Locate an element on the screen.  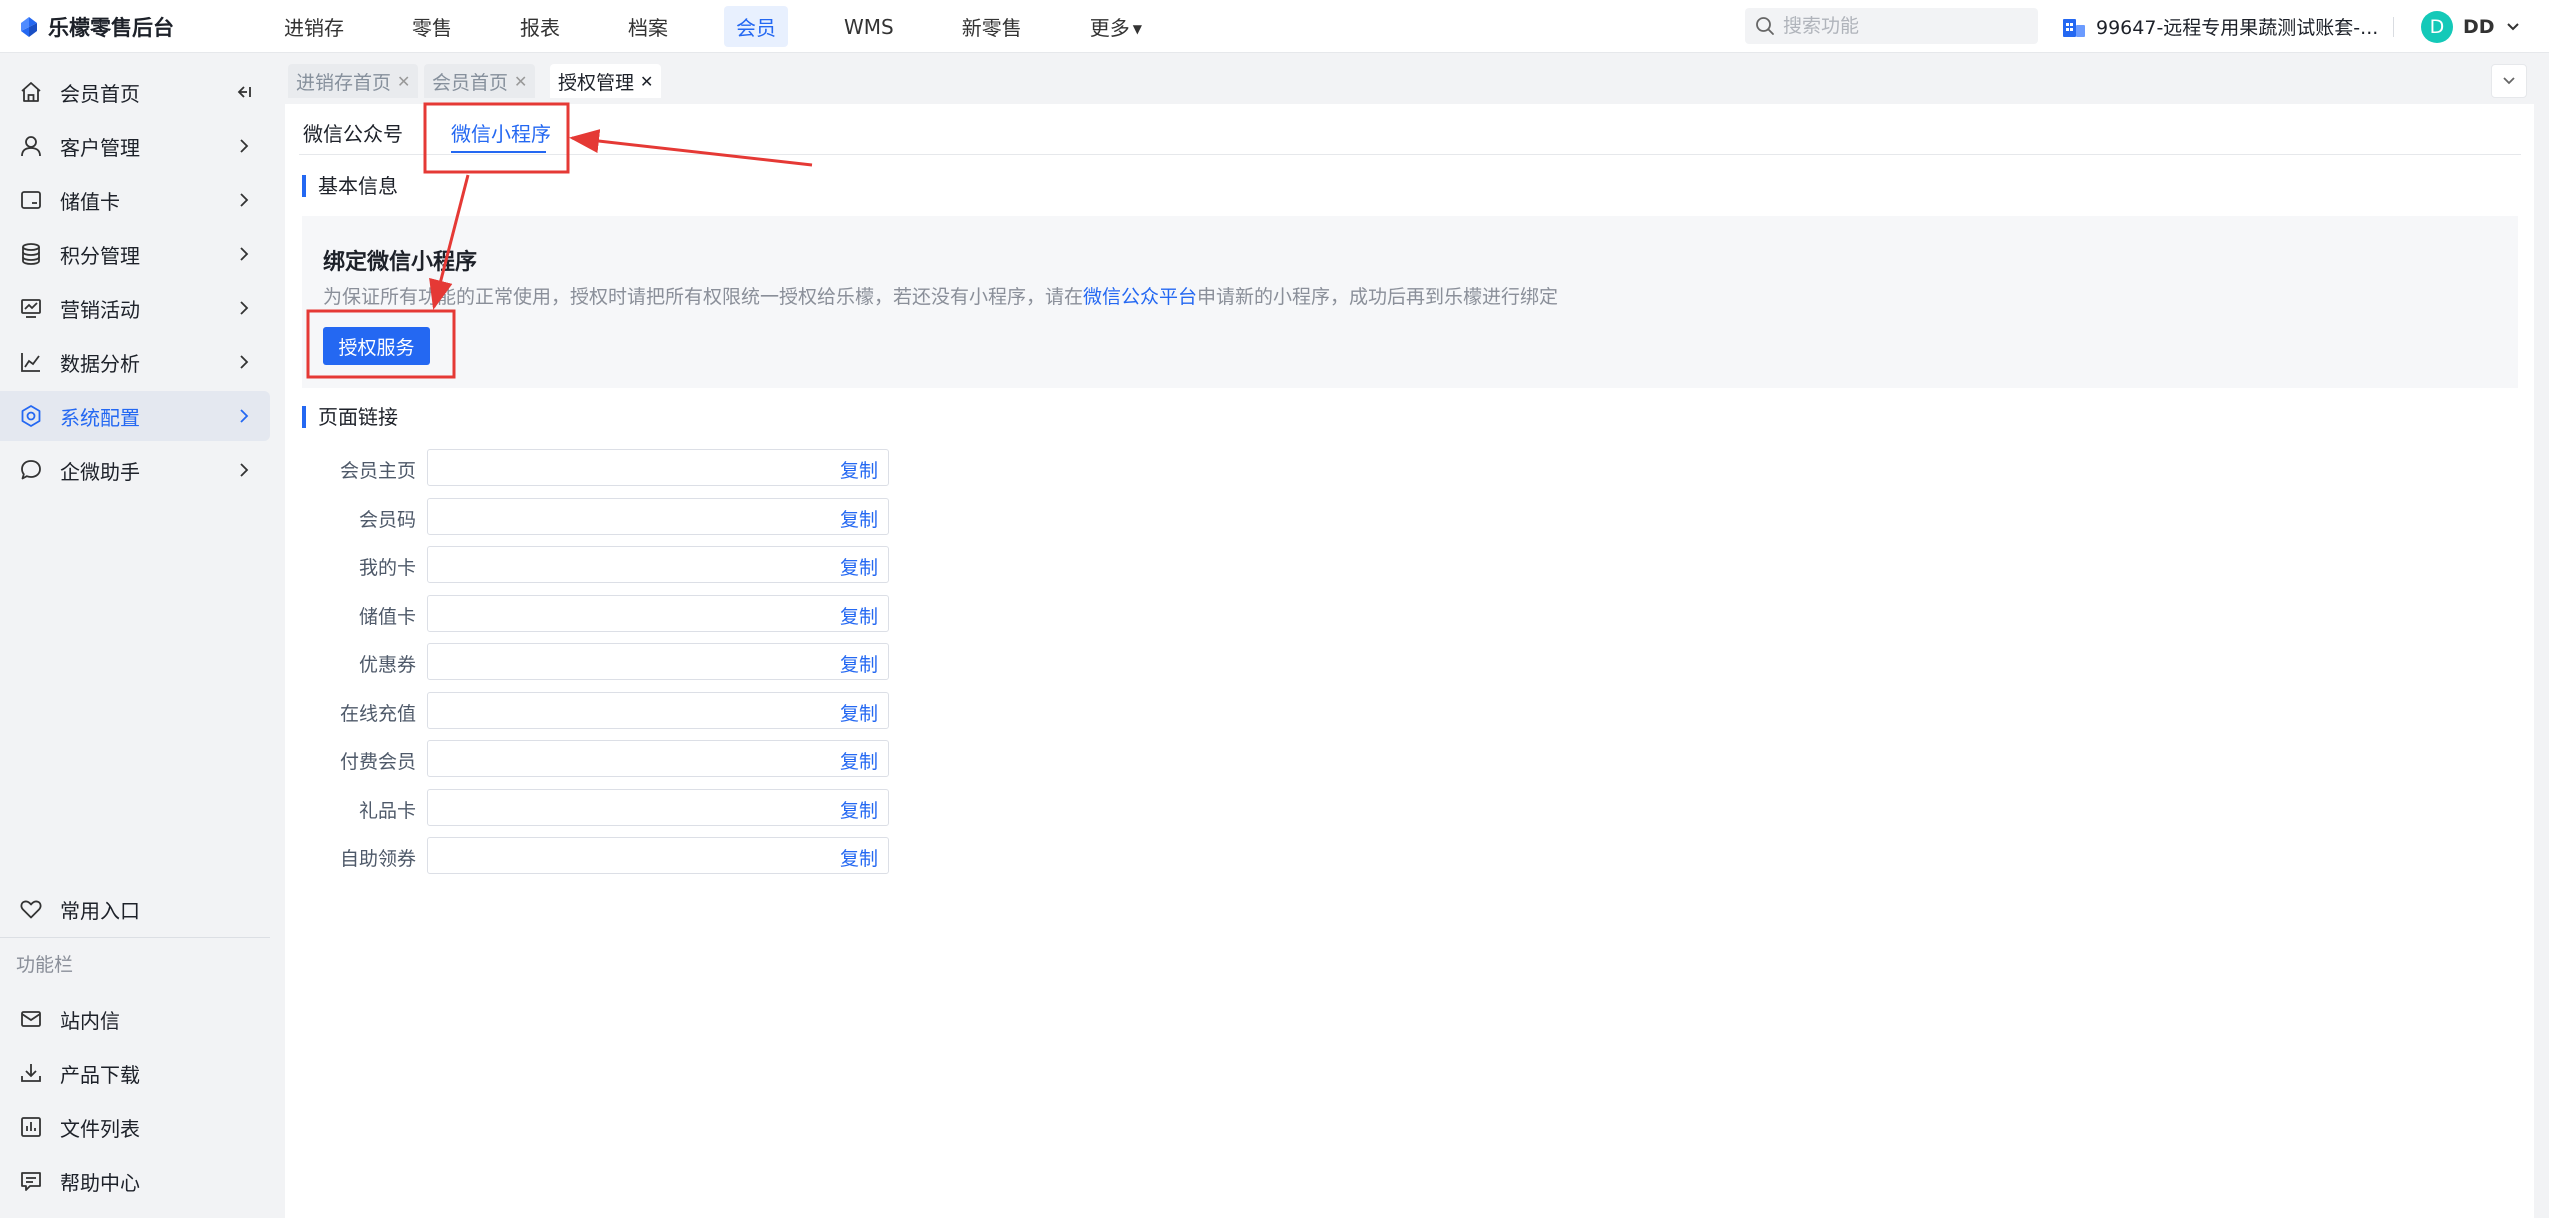
sidebar-item-label: 站内信 is located at coordinates (90, 1020).